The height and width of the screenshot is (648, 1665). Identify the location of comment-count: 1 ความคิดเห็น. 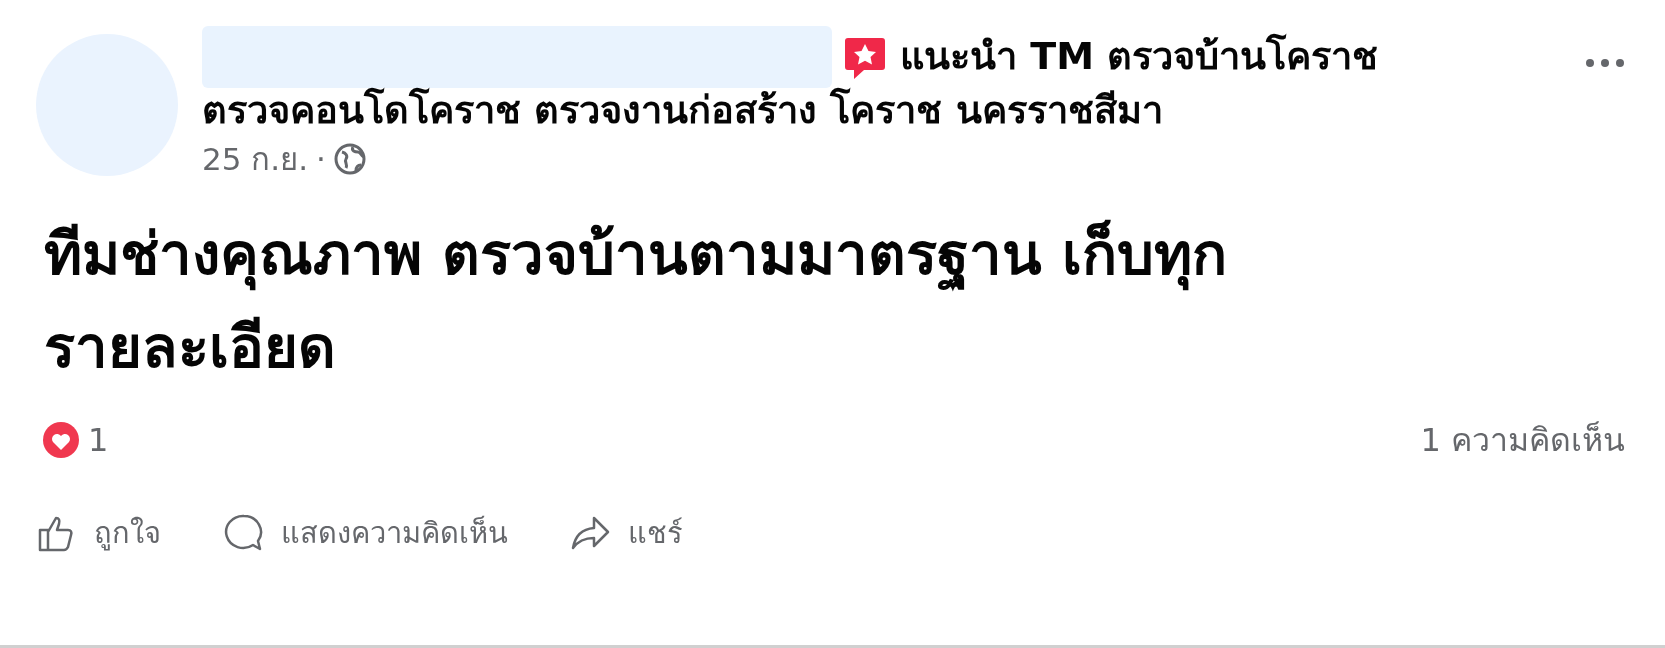
(1522, 439).